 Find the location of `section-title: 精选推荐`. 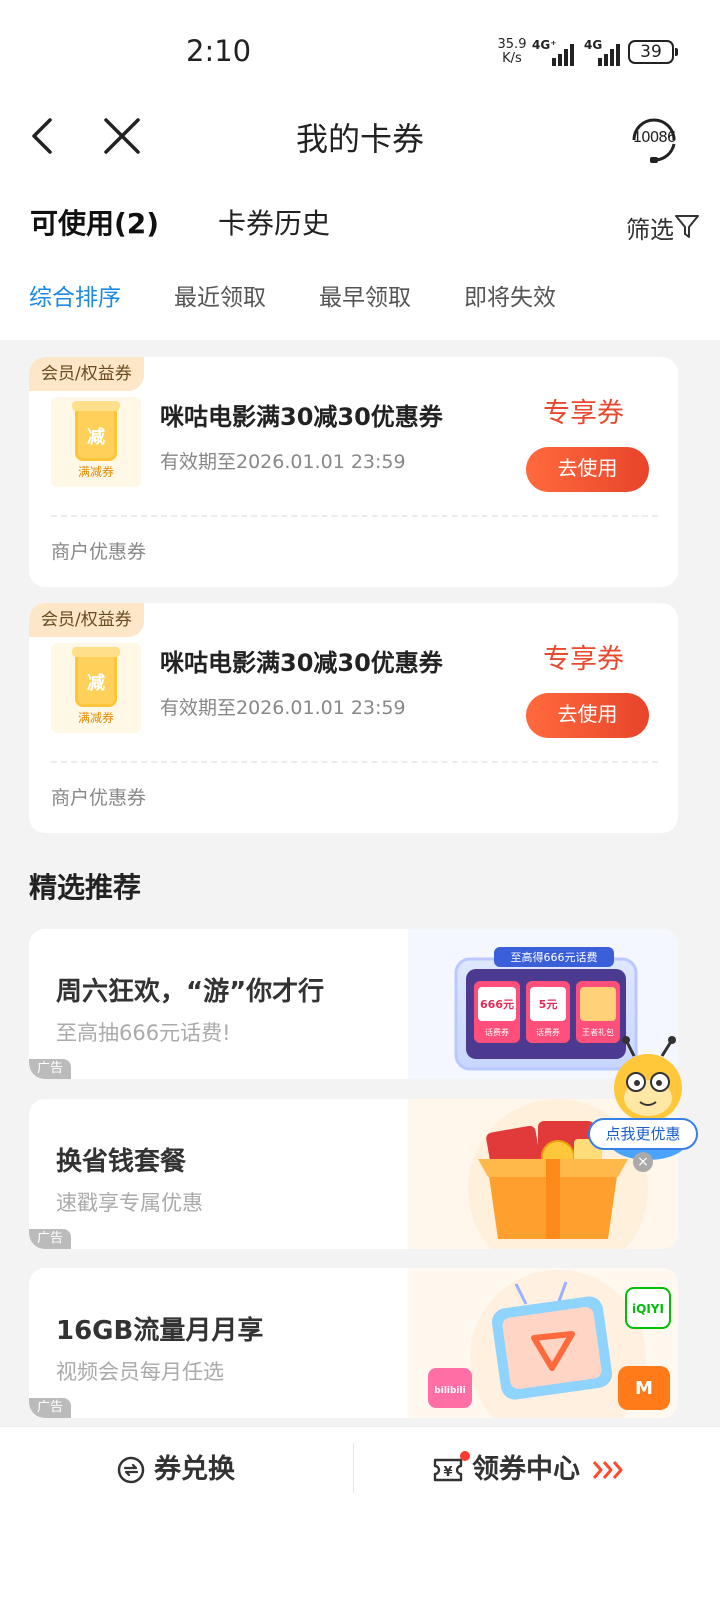

section-title: 精选推荐 is located at coordinates (85, 887).